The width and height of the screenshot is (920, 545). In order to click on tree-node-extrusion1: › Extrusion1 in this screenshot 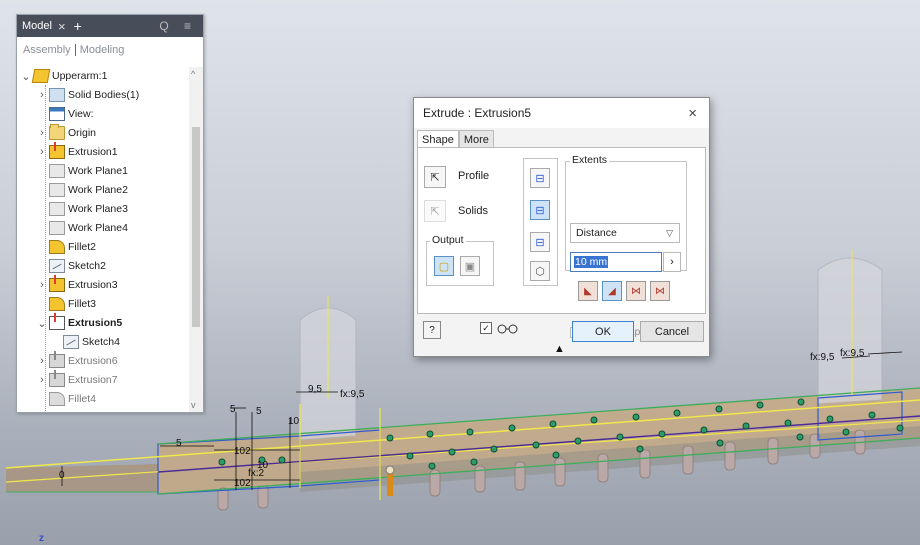, I will do `click(77, 151)`.